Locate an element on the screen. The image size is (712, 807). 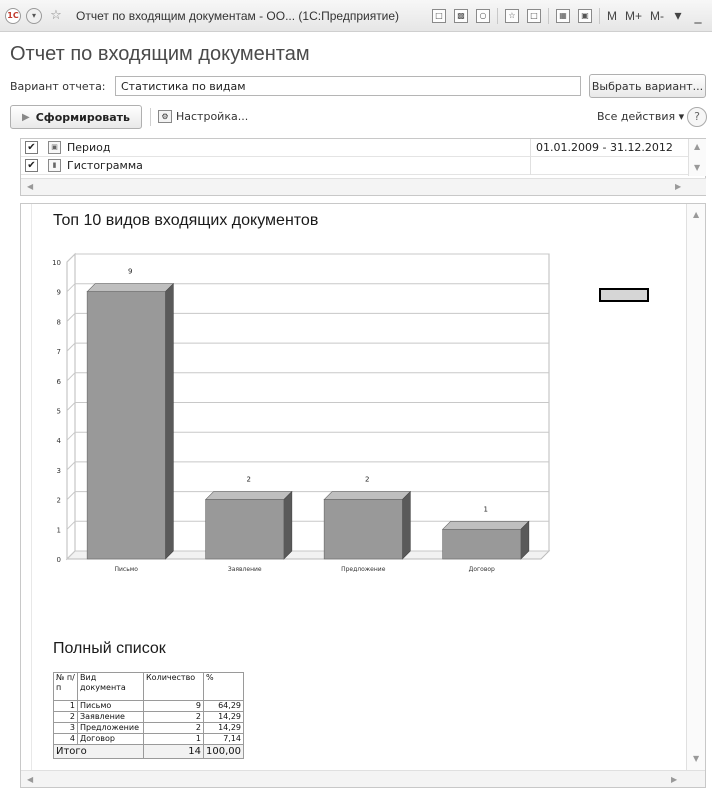
setting-name: Период is located at coordinates (89, 147).